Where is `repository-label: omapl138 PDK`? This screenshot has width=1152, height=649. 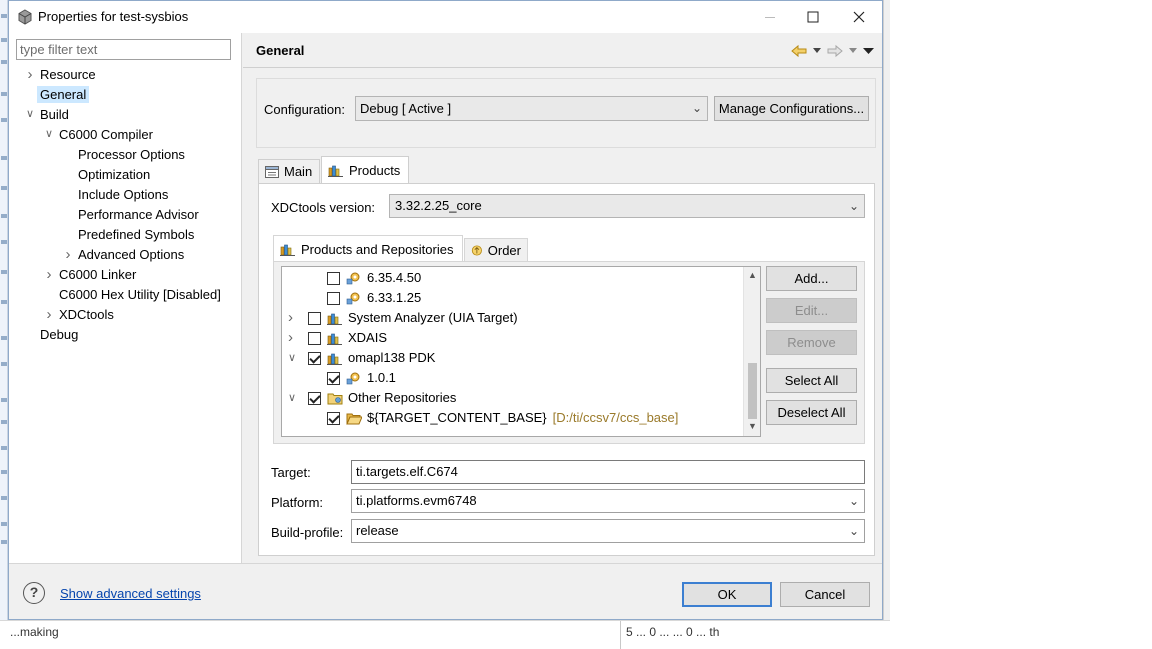
repository-label: omapl138 PDK is located at coordinates (392, 357).